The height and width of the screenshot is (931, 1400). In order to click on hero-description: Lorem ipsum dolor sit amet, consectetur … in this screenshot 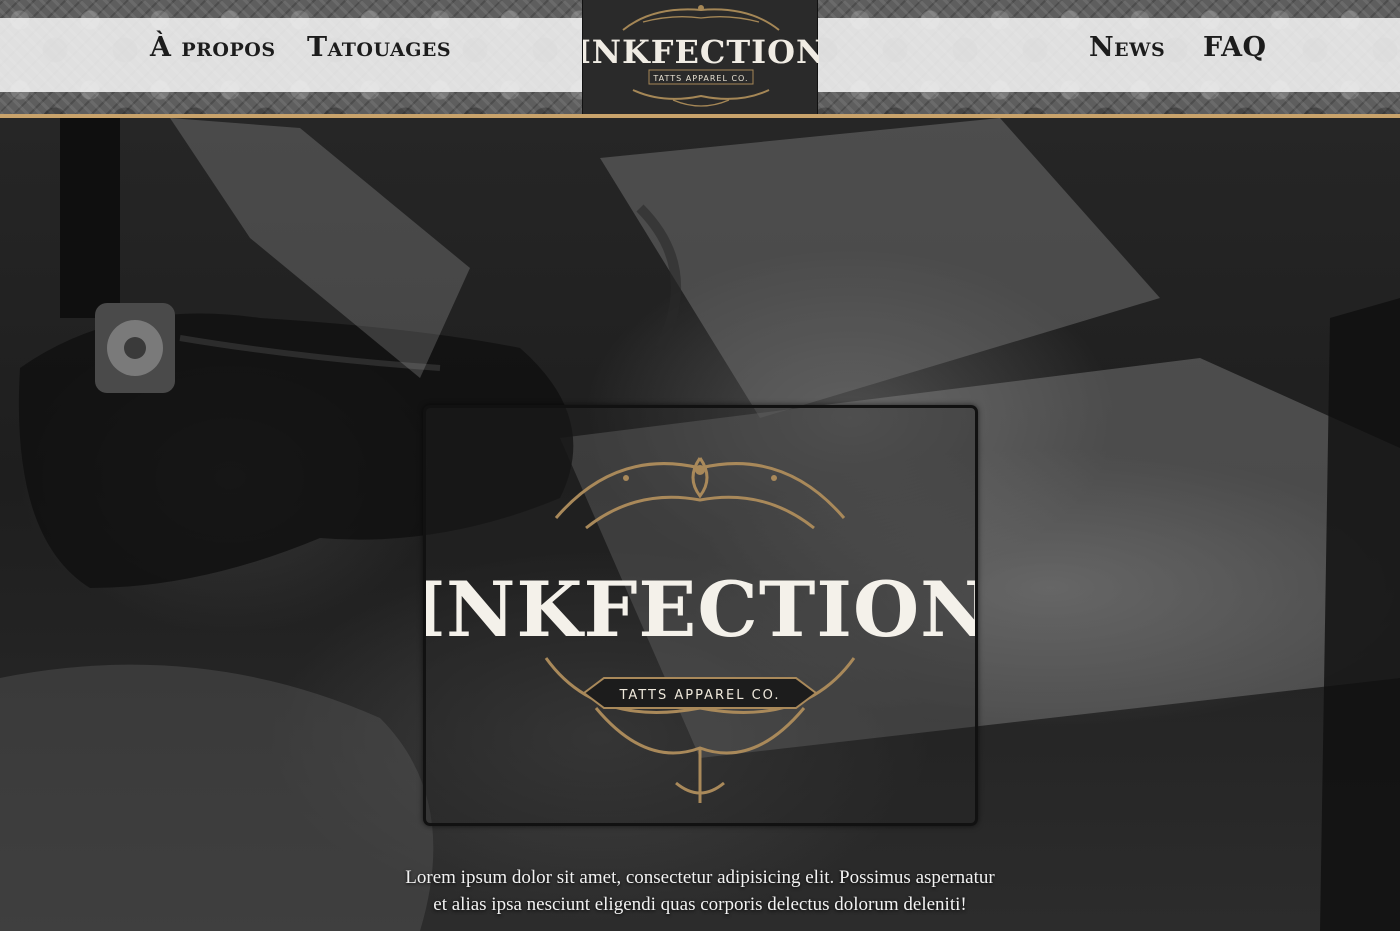, I will do `click(700, 891)`.